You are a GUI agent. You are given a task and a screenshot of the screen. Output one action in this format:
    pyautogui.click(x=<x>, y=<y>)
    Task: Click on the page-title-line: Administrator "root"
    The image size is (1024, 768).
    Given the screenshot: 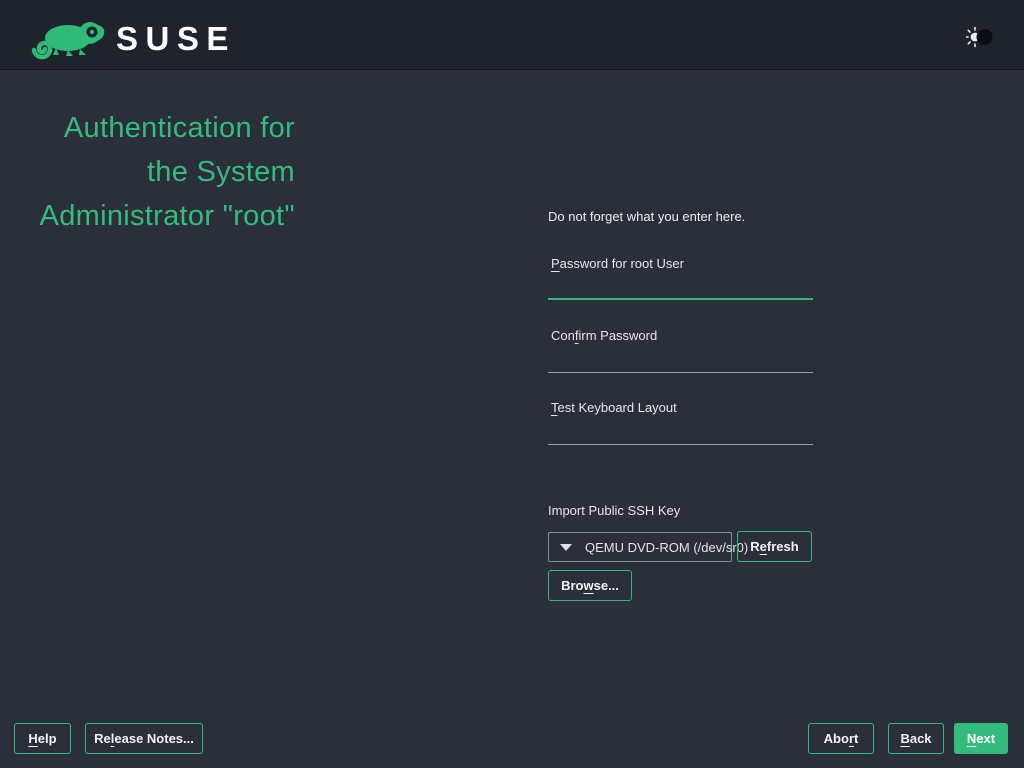 What is the action you would take?
    pyautogui.click(x=167, y=216)
    